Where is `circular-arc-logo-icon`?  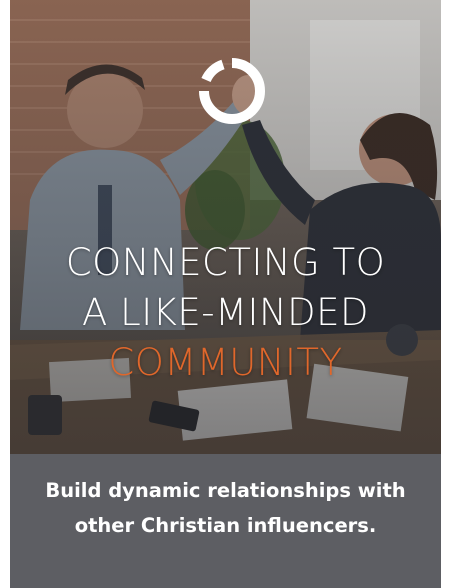 circular-arc-logo-icon is located at coordinates (232, 91).